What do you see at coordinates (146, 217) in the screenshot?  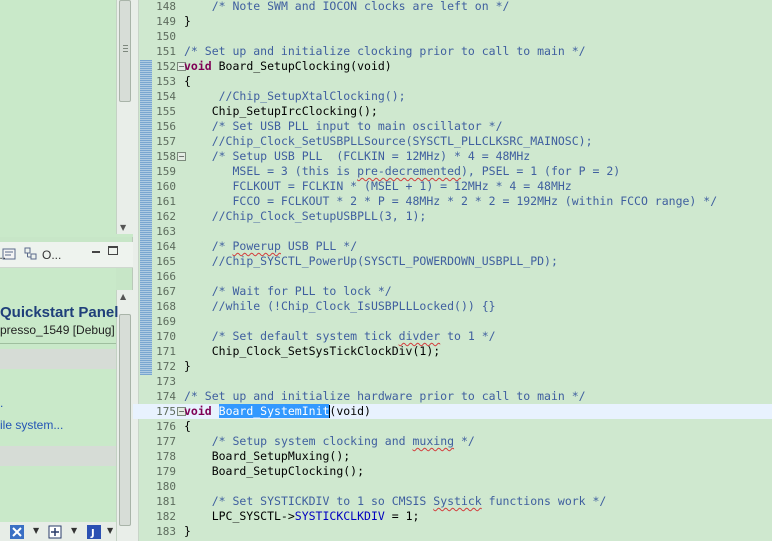 I see `change-marker-bar` at bounding box center [146, 217].